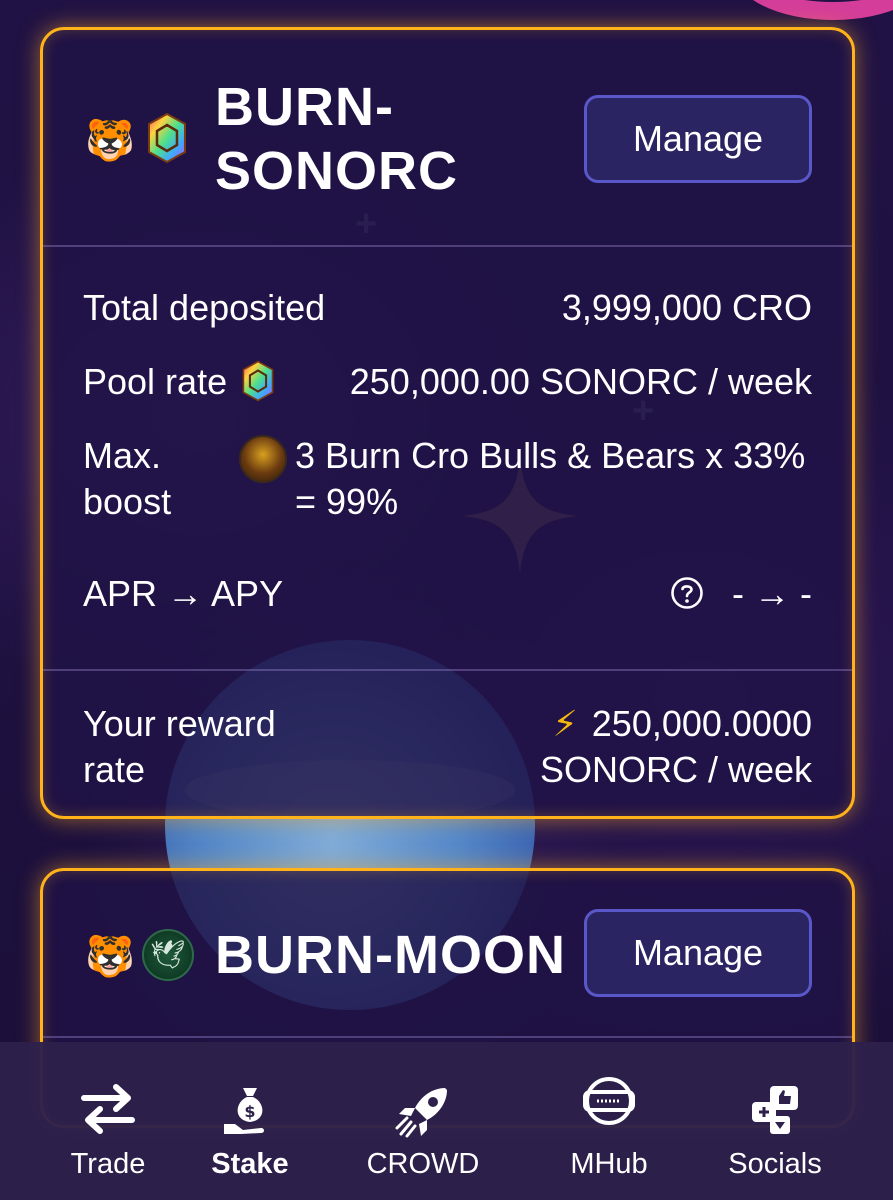 The width and height of the screenshot is (893, 1200). I want to click on money-bag-hand-icon: $, so click(244, 1111).